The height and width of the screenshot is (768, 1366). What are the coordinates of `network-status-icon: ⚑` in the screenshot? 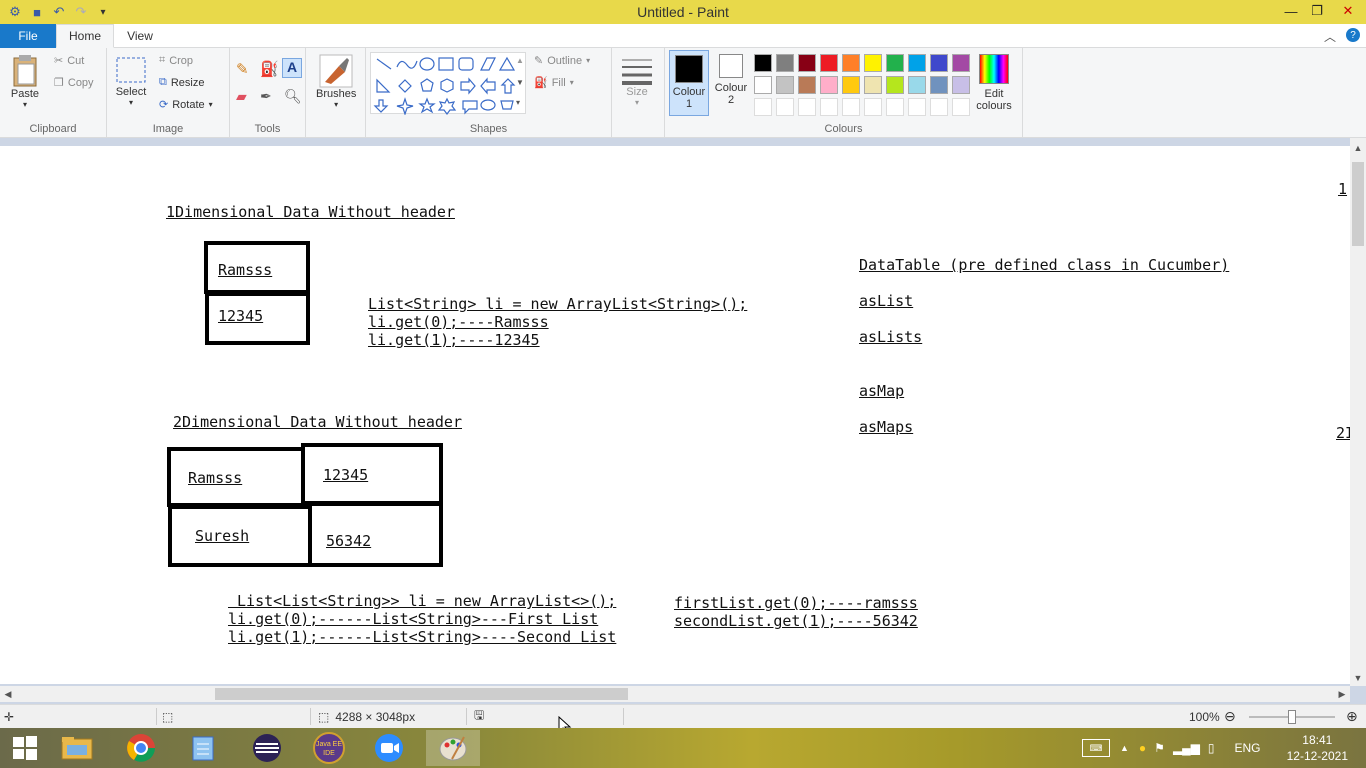 It's located at (1159, 748).